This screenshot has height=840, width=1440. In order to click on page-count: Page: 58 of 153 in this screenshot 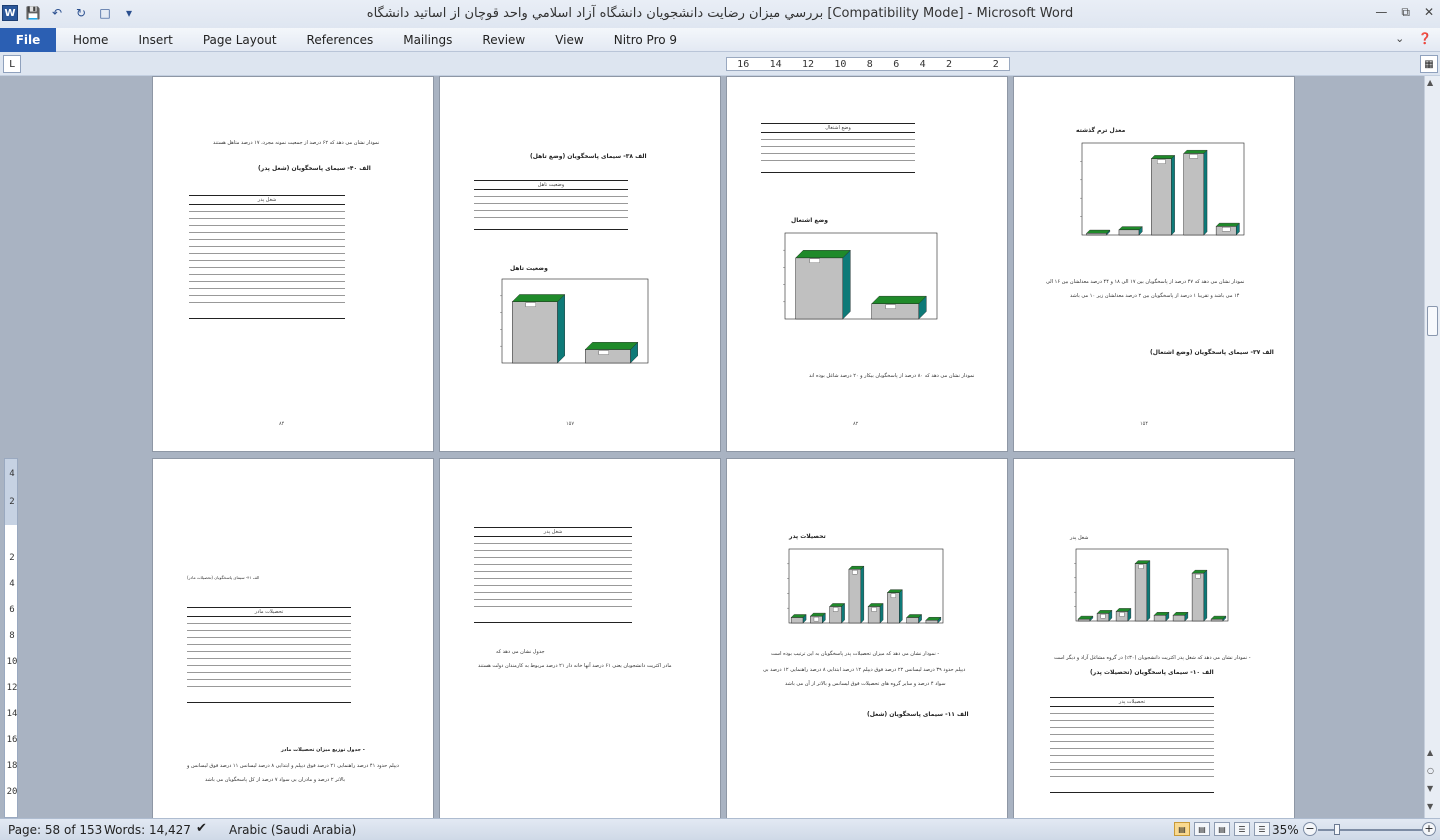, I will do `click(55, 830)`.